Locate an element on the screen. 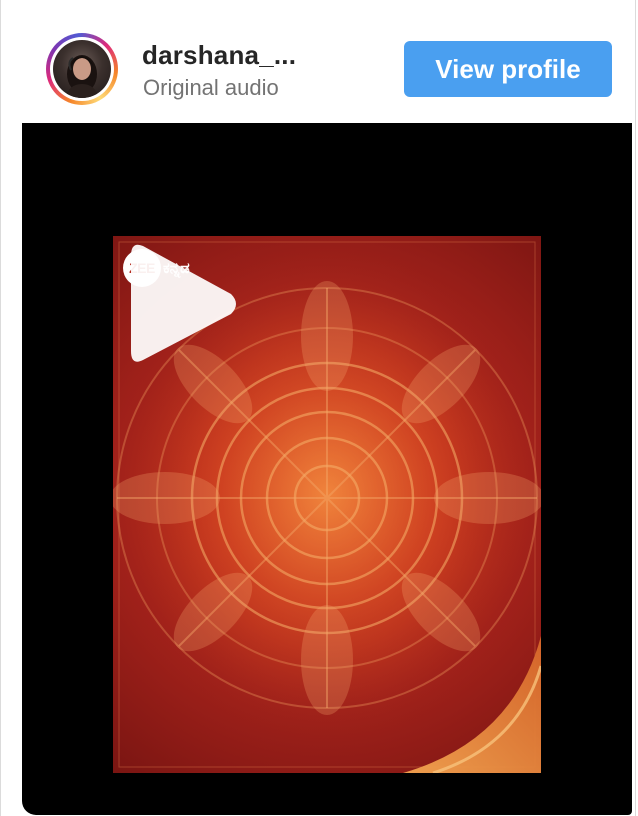  avatar-ring-gap is located at coordinates (82, 69).